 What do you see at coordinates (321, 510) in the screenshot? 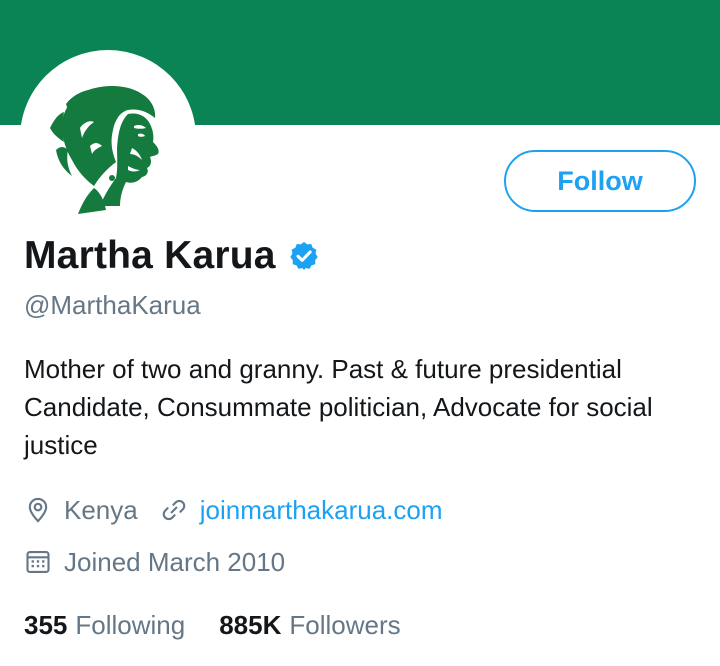
I see `website-link: joinmarthakarua.com` at bounding box center [321, 510].